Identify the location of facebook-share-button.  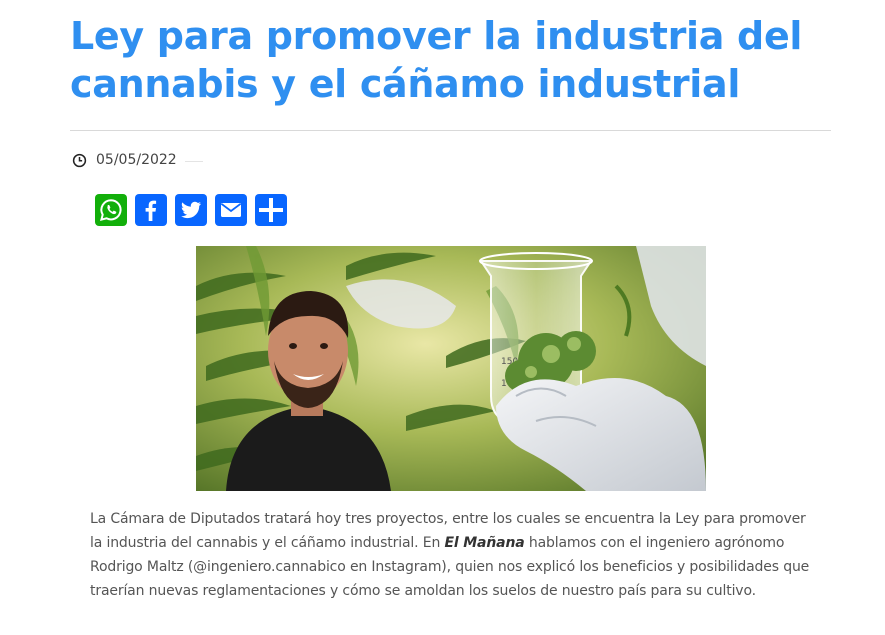
(151, 210).